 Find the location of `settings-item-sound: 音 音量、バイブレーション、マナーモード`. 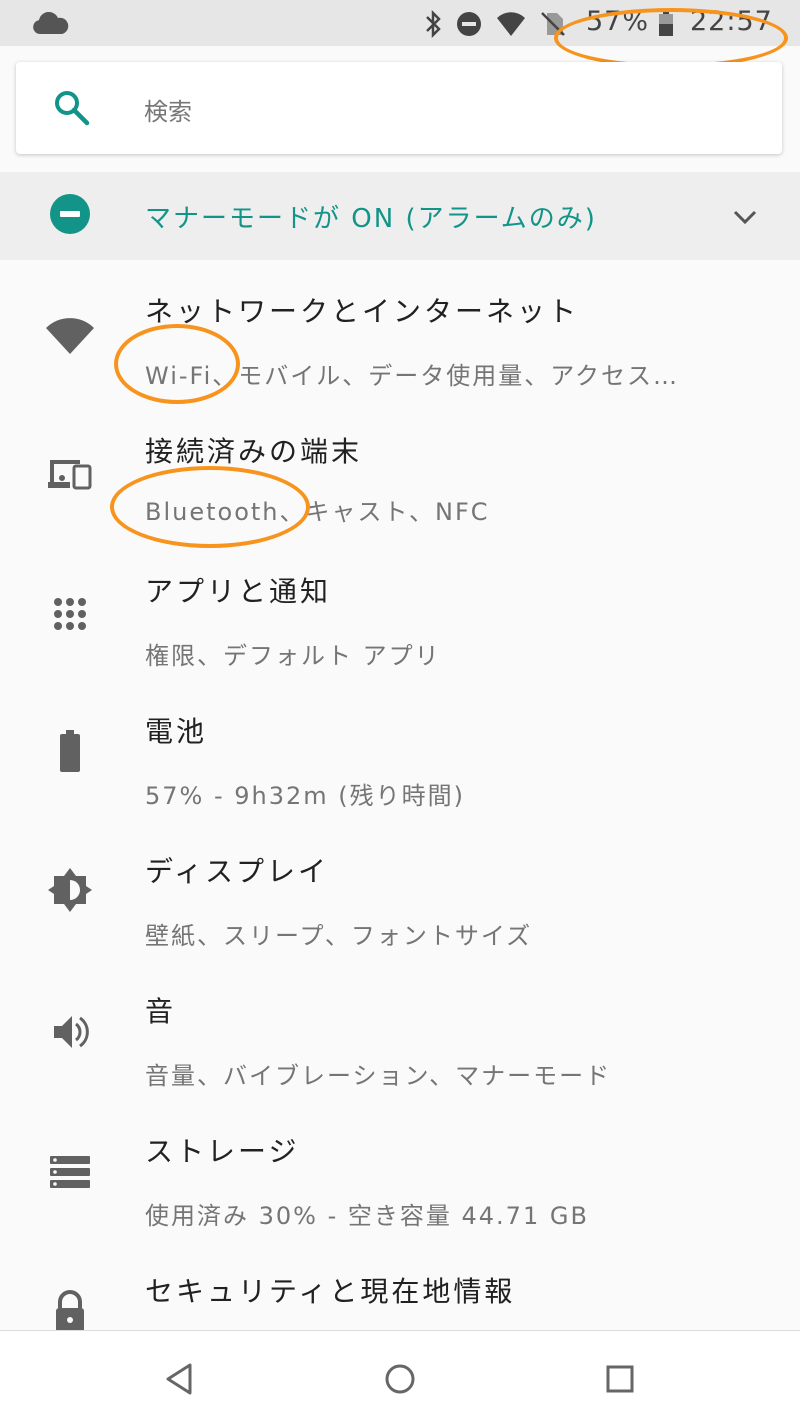

settings-item-sound: 音 音量、バイブレーション、マナーモード is located at coordinates (400, 1045).